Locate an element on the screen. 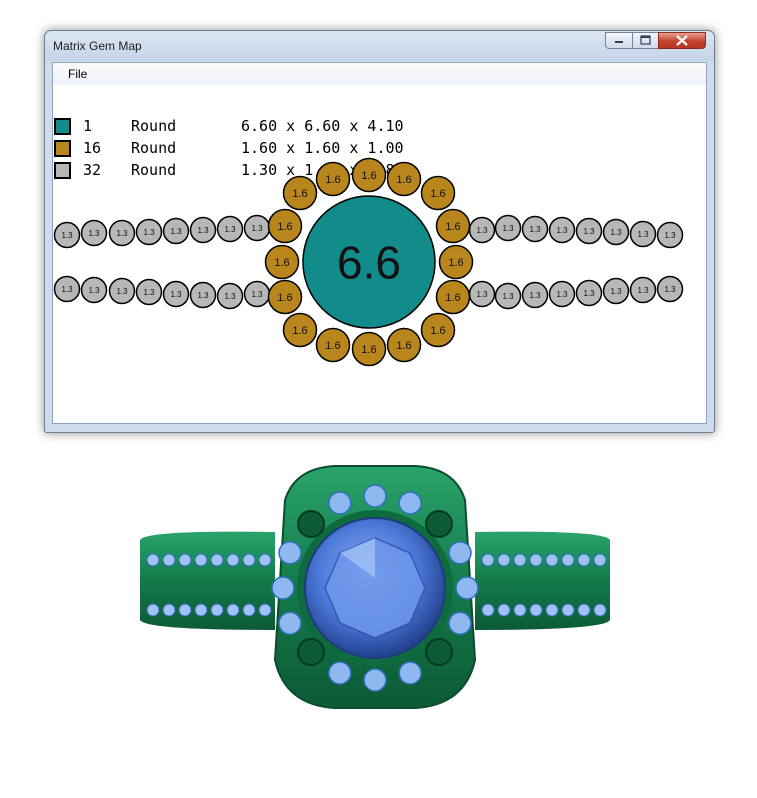 The image size is (757, 798). close-button is located at coordinates (682, 40).